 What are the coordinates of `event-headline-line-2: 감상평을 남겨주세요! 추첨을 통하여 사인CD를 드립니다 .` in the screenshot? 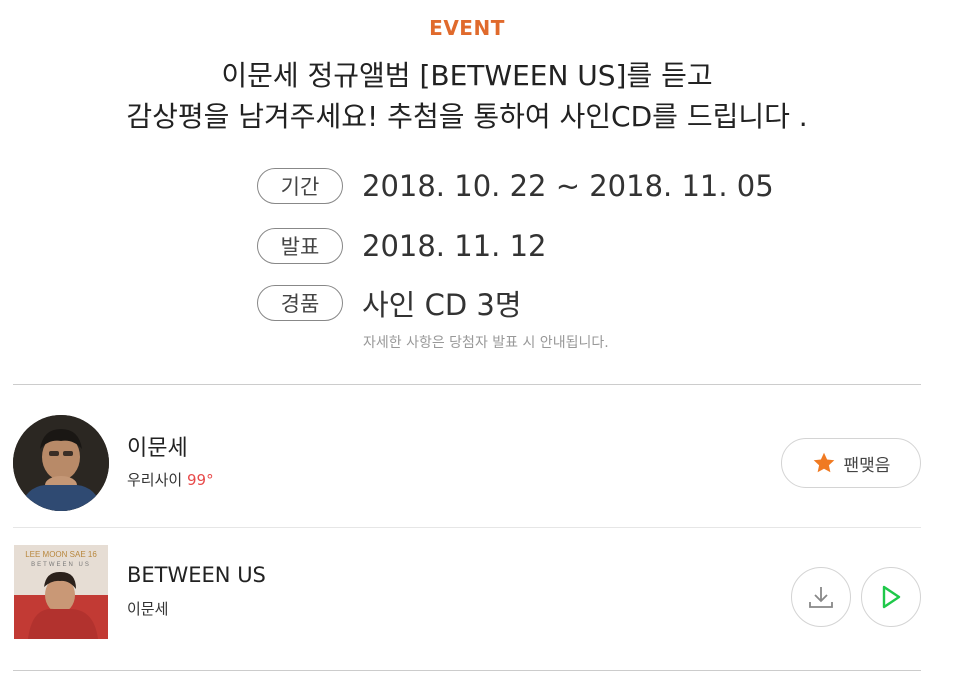 It's located at (467, 116).